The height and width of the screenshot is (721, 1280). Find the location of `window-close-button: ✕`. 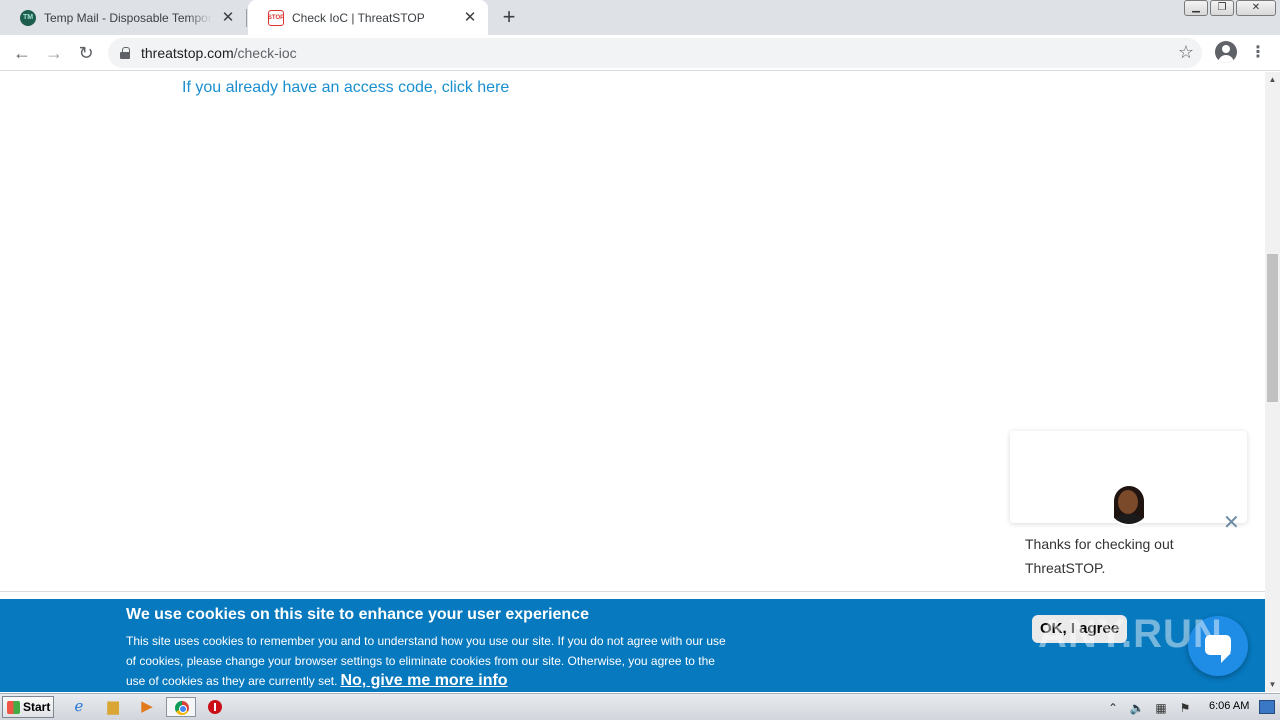

window-close-button: ✕ is located at coordinates (1256, 8).